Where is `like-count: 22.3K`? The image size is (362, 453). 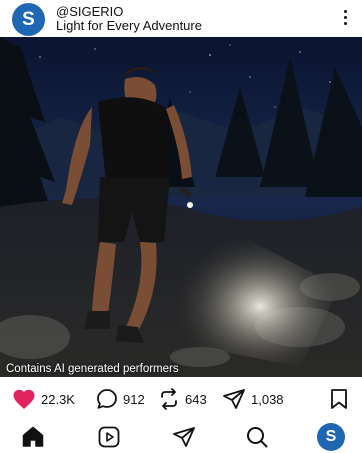
like-count: 22.3K is located at coordinates (58, 399).